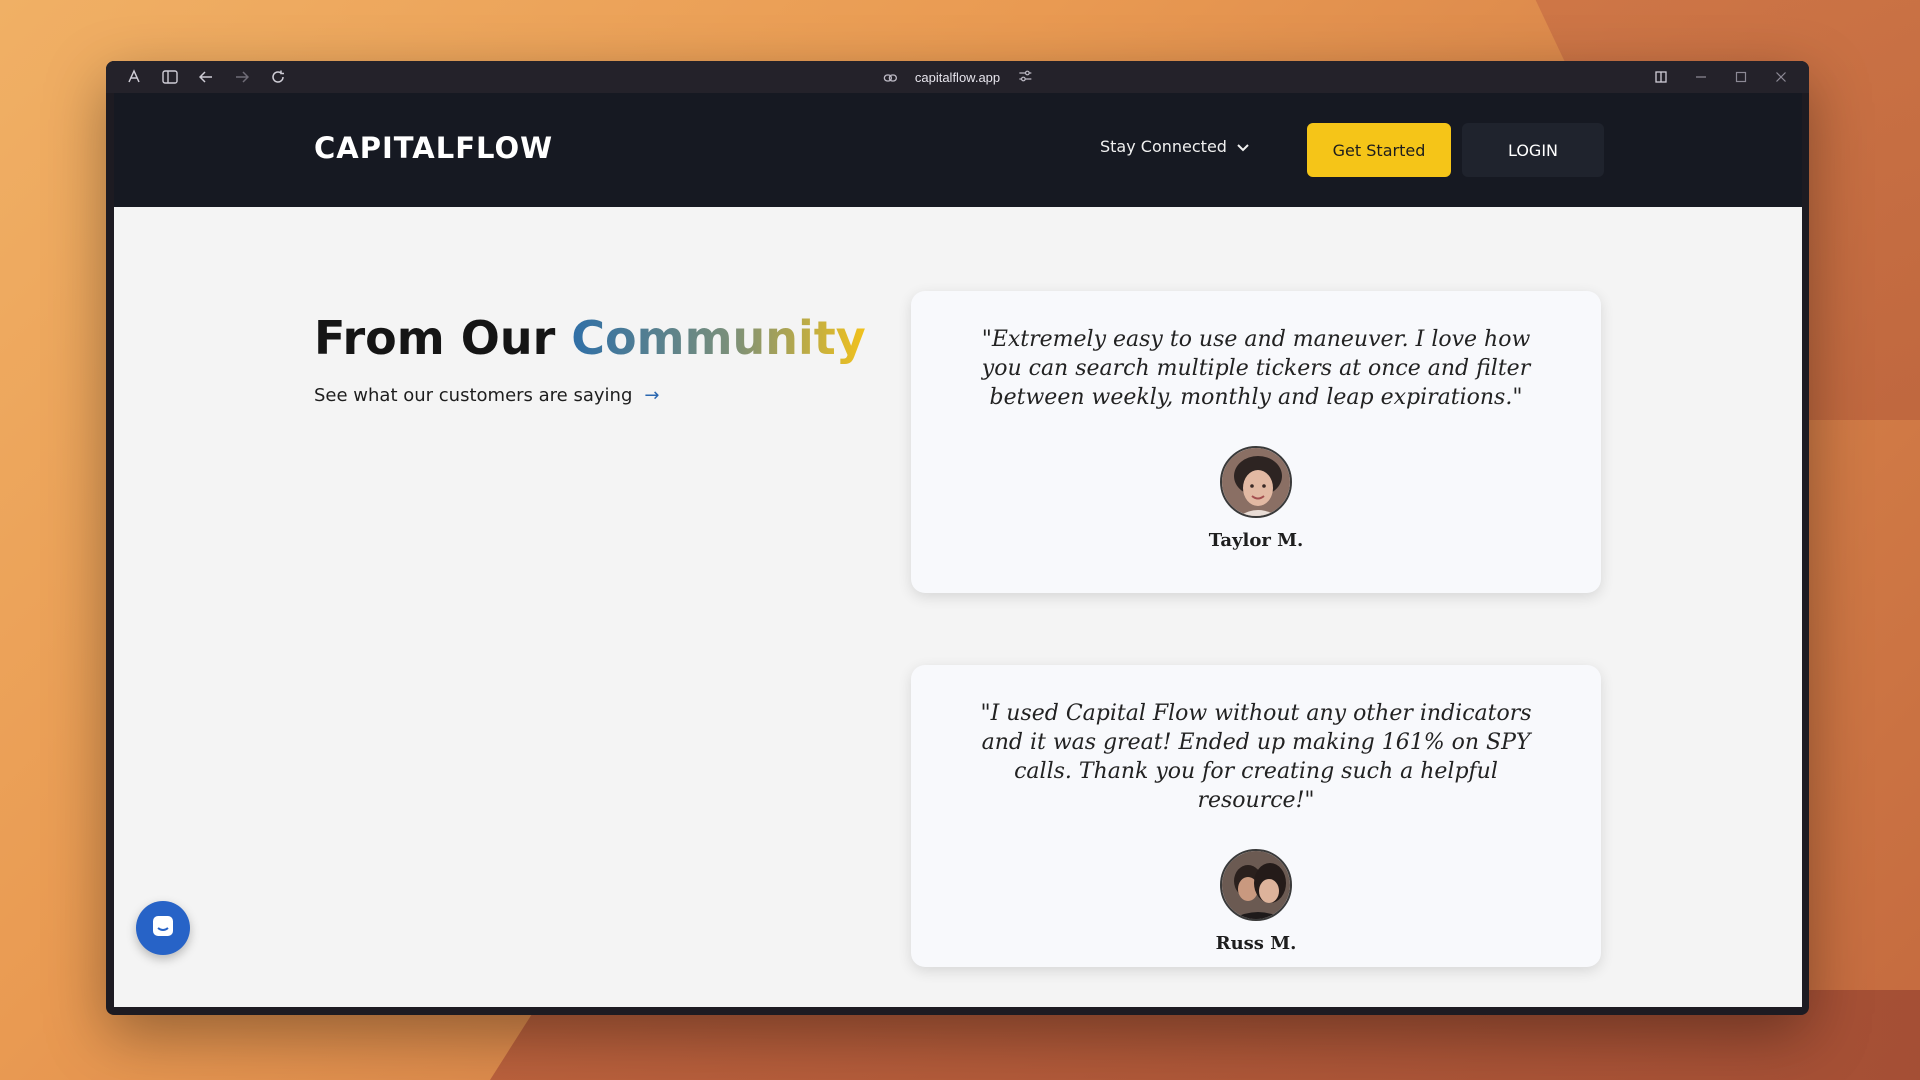  Describe the element at coordinates (206, 77) in the screenshot. I see `back-arrow-icon` at that location.